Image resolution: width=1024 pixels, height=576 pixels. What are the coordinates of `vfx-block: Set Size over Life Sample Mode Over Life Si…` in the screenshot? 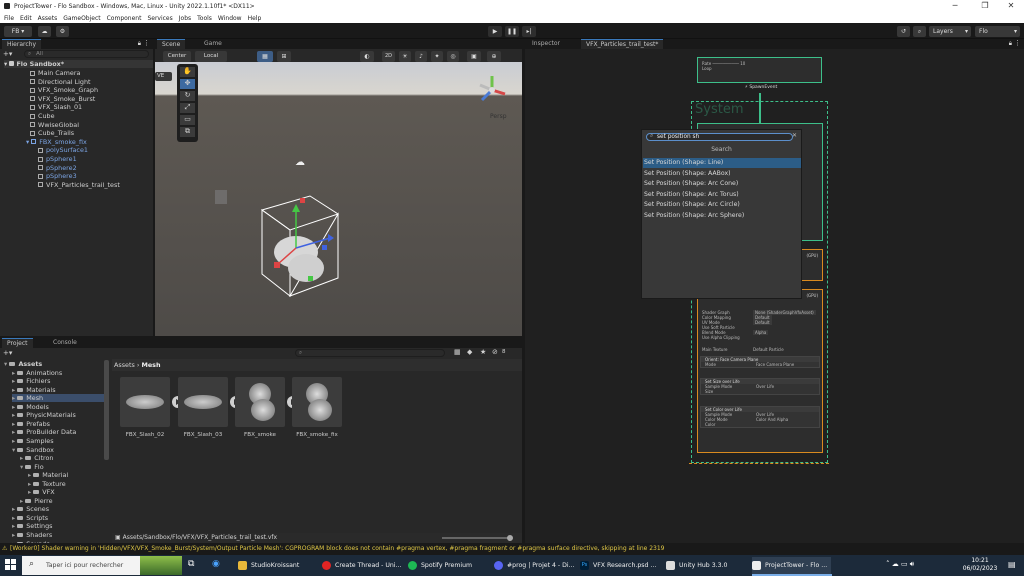 It's located at (760, 386).